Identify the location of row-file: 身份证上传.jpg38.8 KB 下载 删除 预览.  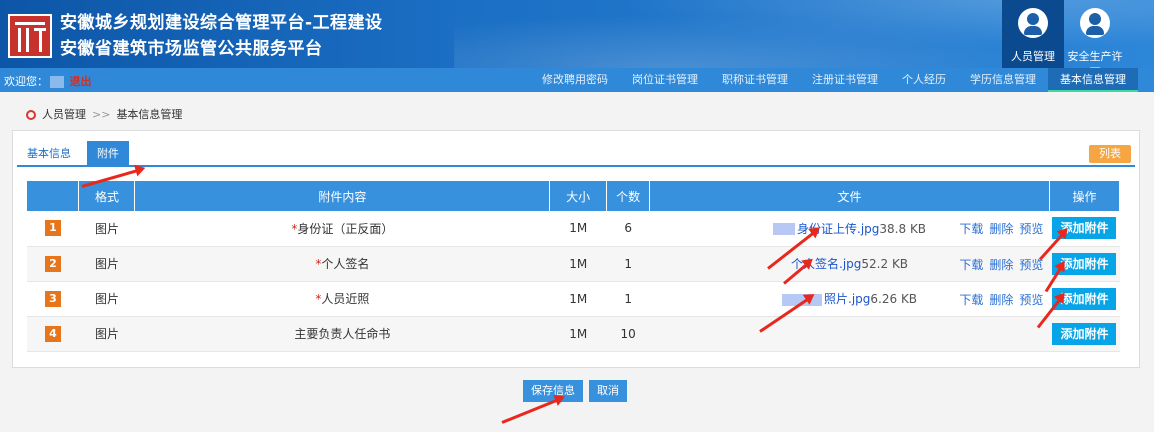
(849, 229).